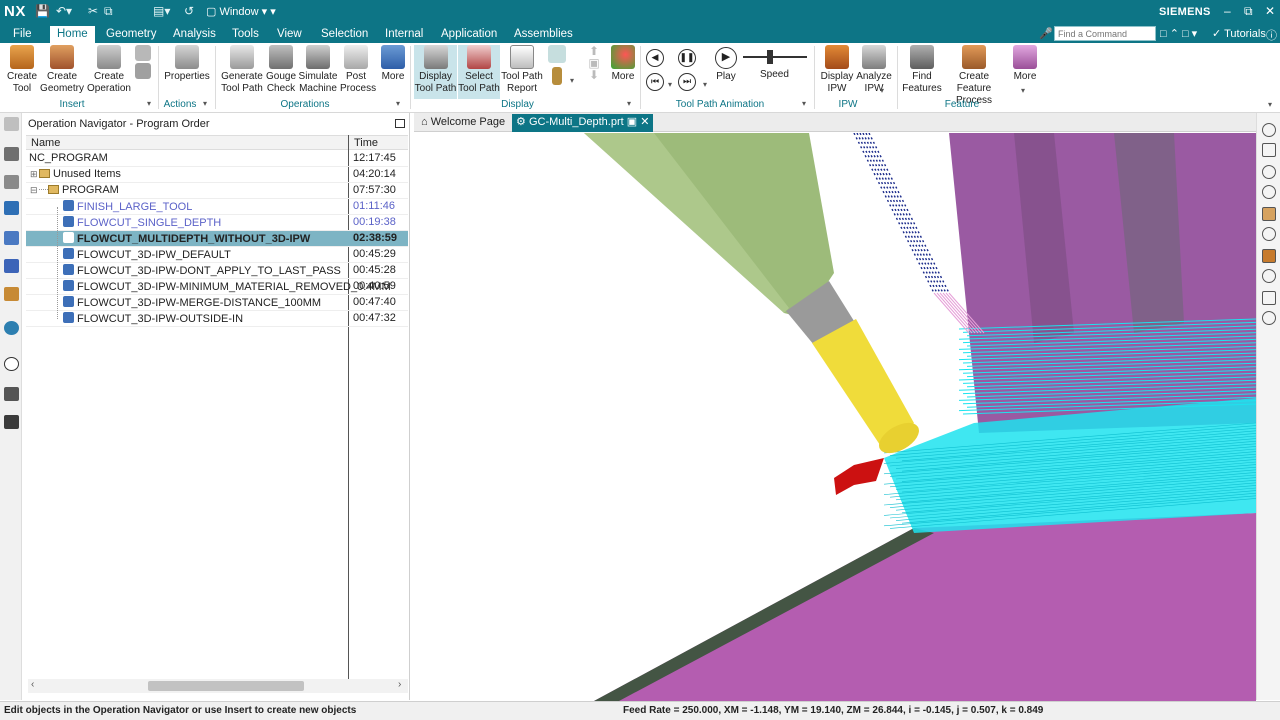  I want to click on post-process-button: Post Process, so click(358, 70).